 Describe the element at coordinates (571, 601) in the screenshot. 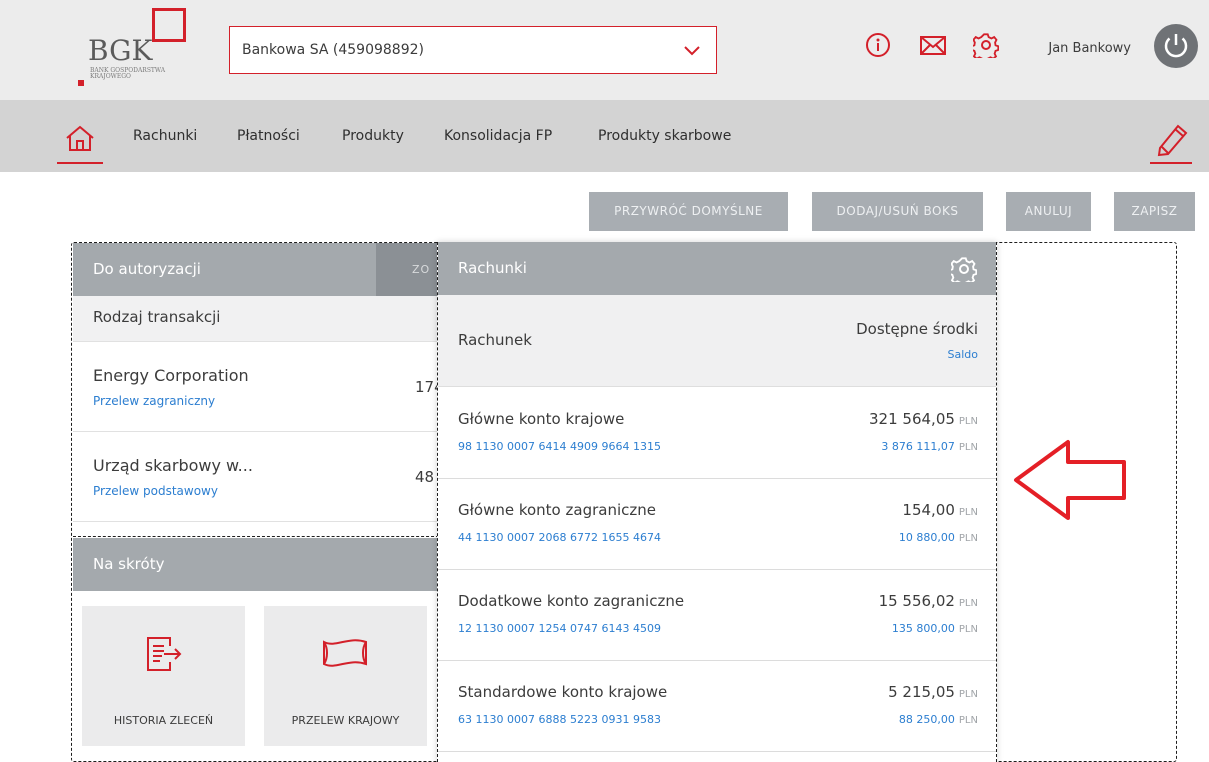

I see `account-name: Dodatkowe konto zagraniczne` at that location.